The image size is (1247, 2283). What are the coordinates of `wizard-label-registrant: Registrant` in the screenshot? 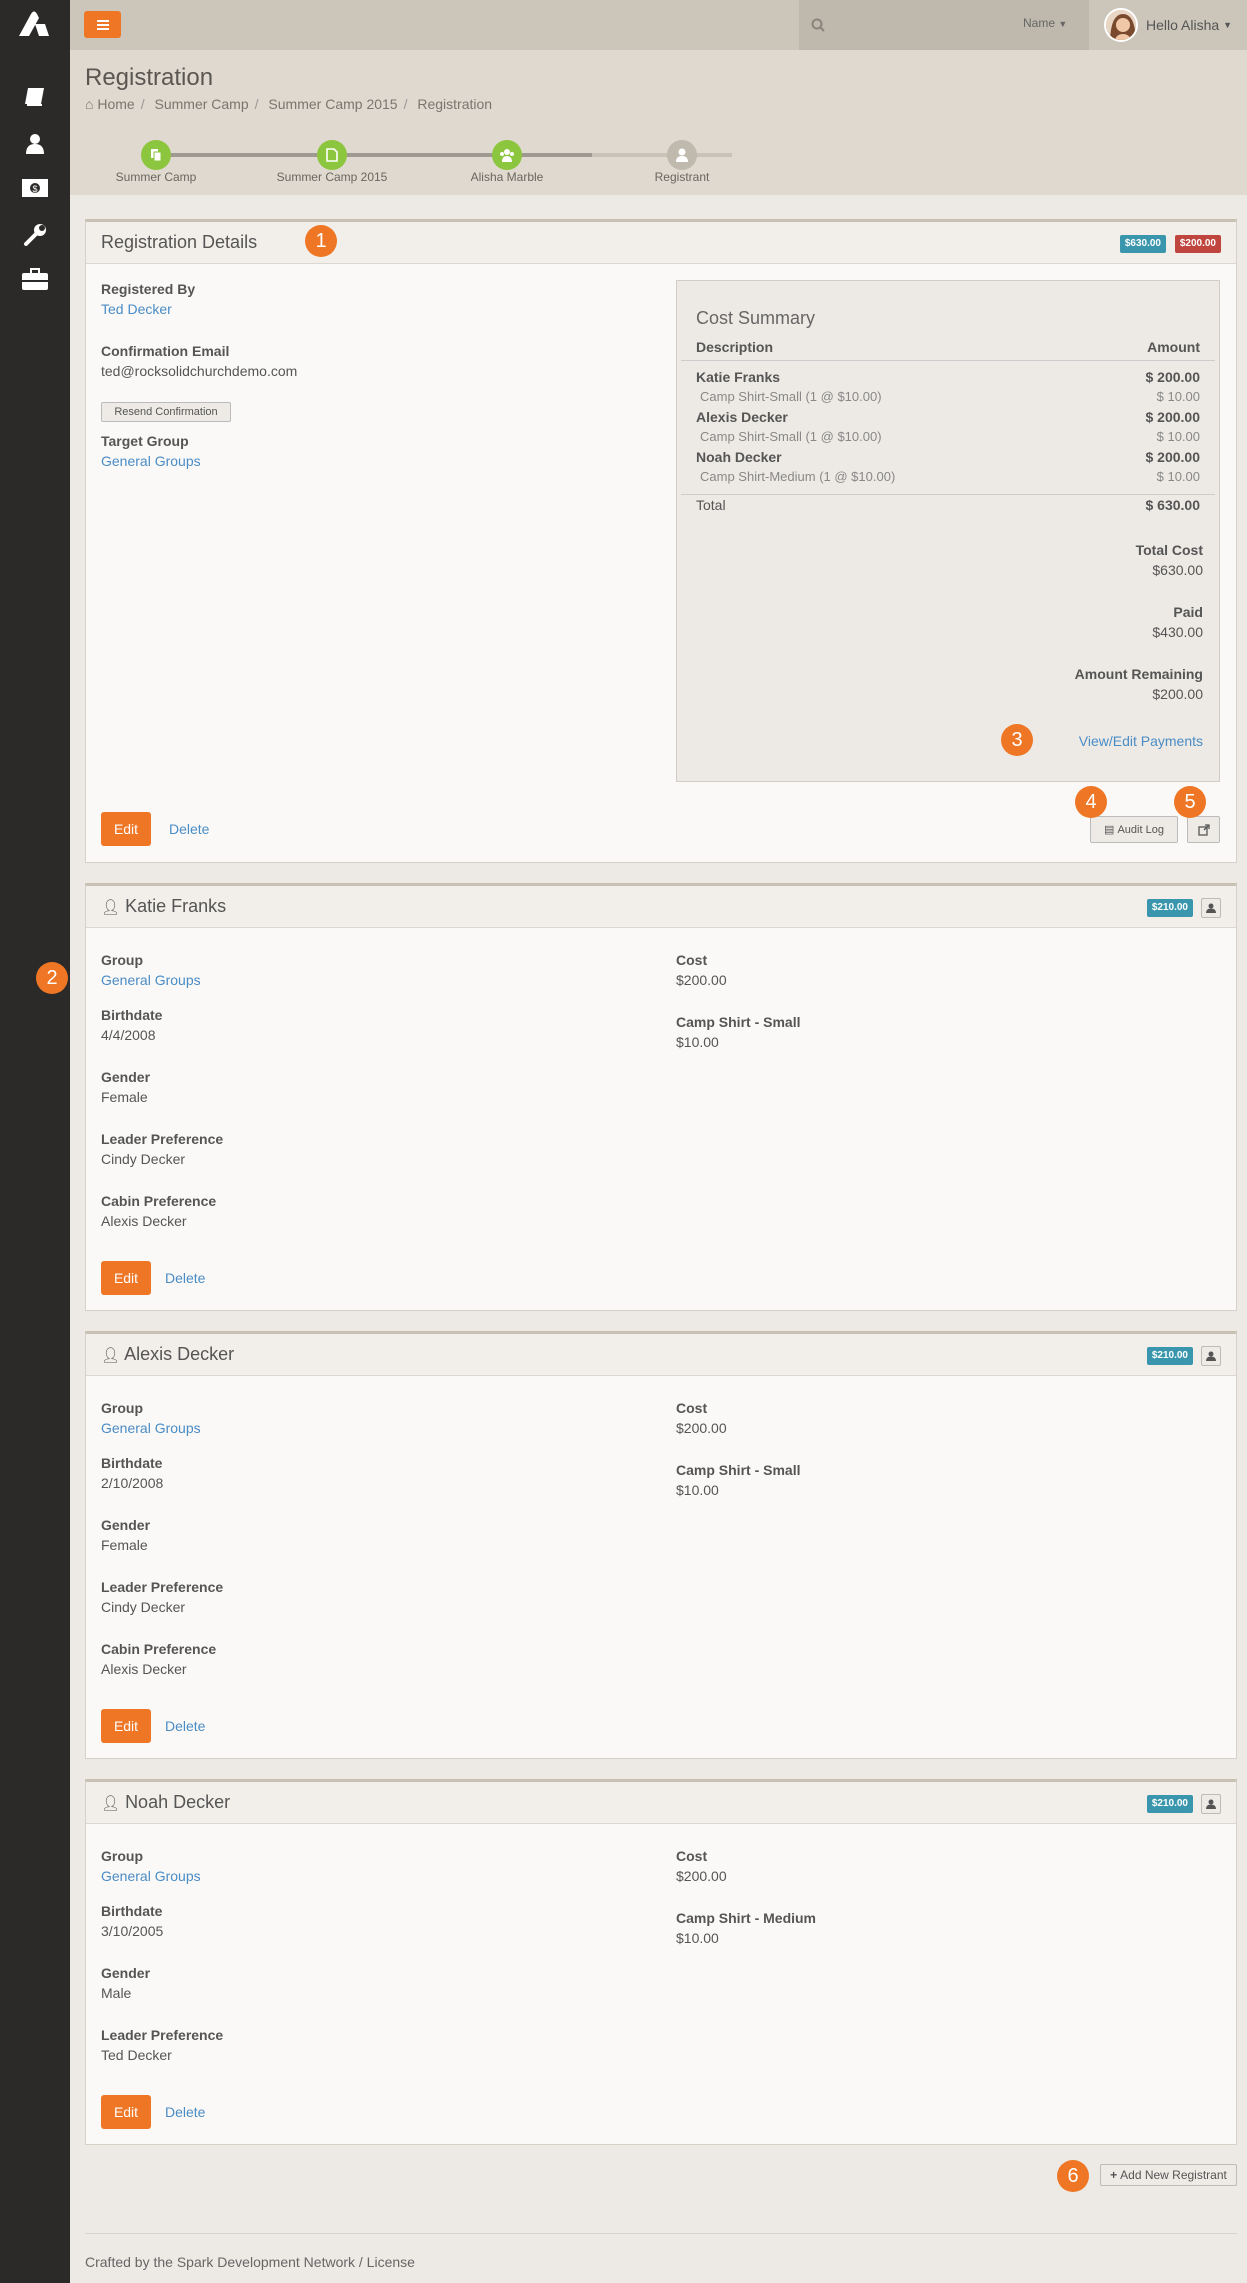 It's located at (682, 177).